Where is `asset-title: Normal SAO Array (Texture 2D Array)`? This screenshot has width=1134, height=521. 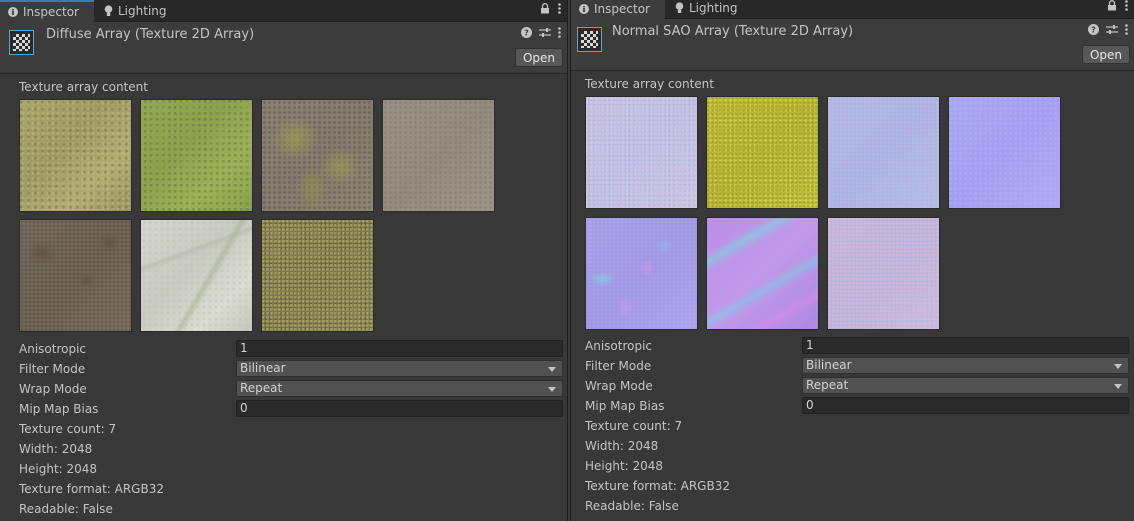
asset-title: Normal SAO Array (Texture 2D Array) is located at coordinates (733, 31).